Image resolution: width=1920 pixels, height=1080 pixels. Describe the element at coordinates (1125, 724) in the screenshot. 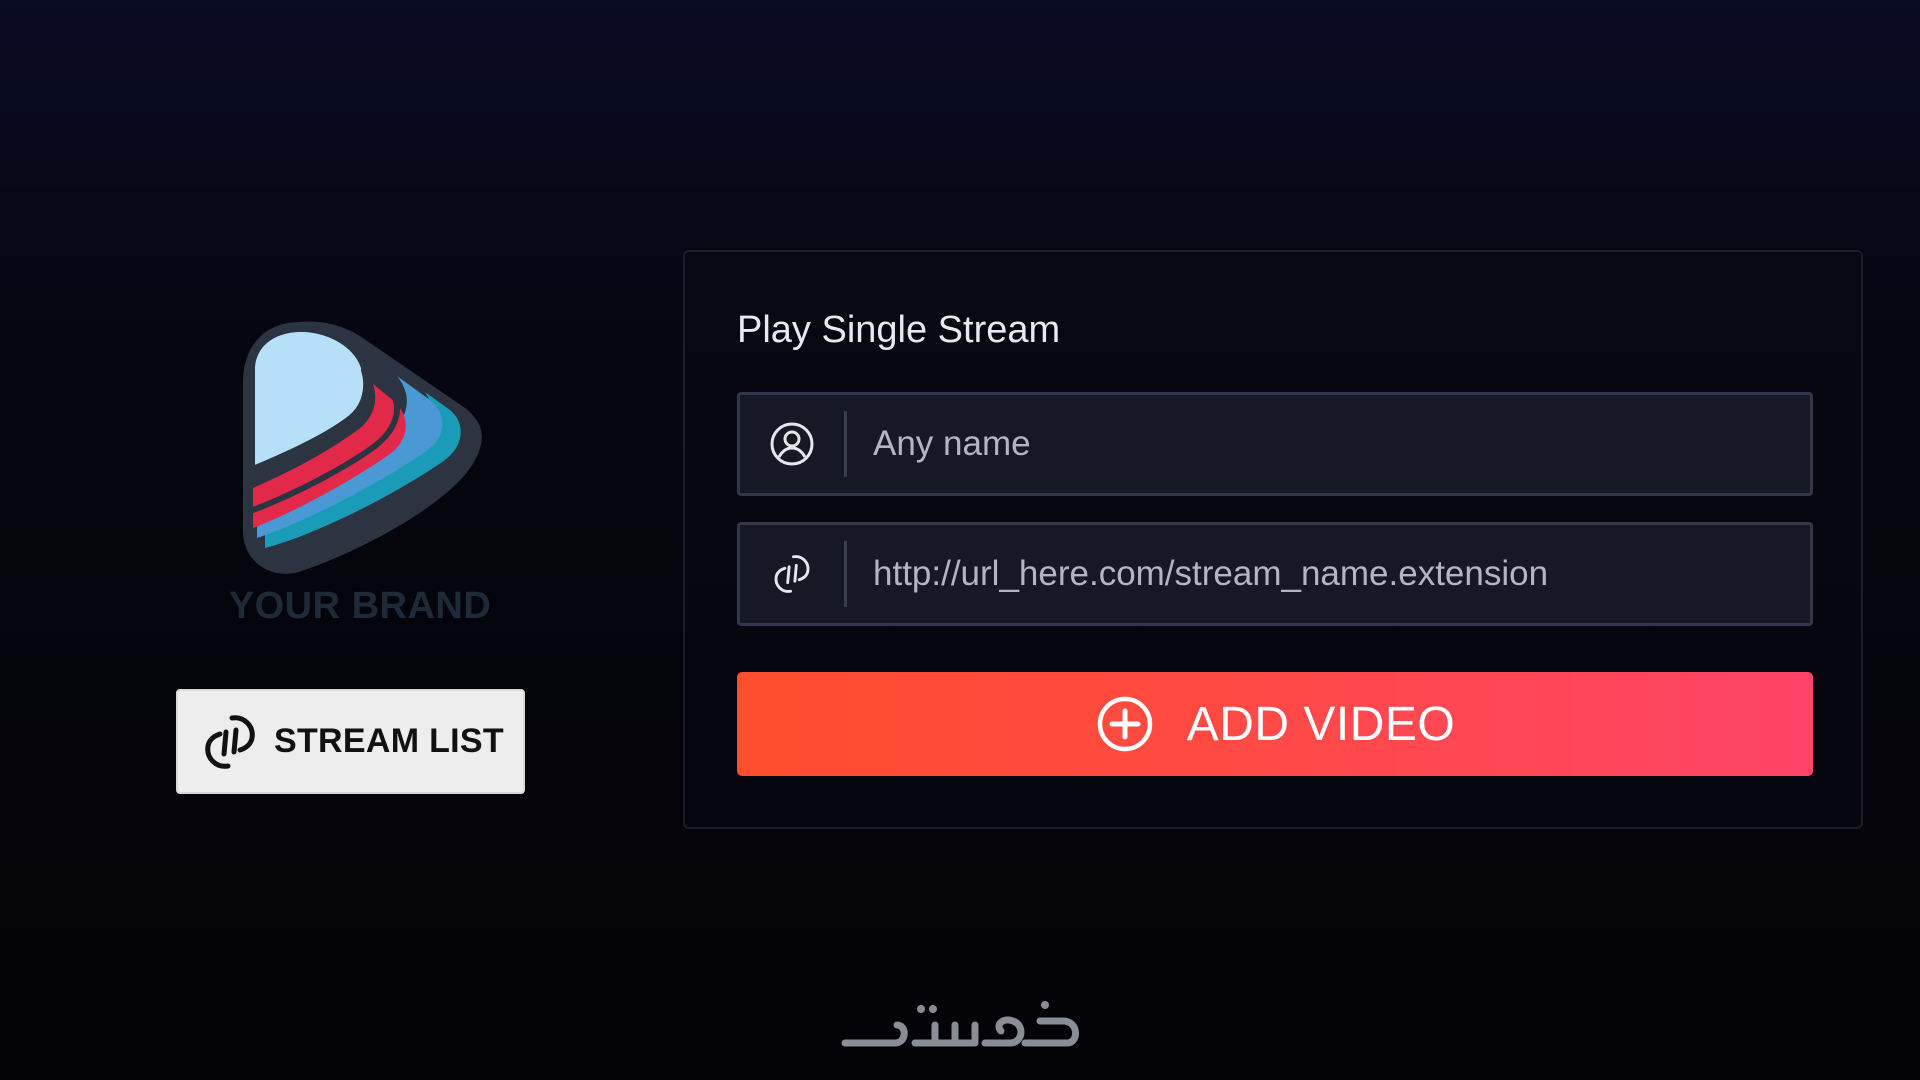

I see `plus-circle-icon` at that location.